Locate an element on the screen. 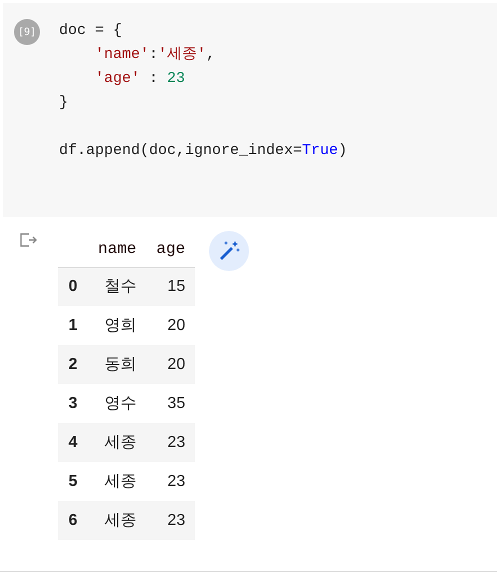 The height and width of the screenshot is (577, 497). row-index: 2 is located at coordinates (73, 364).